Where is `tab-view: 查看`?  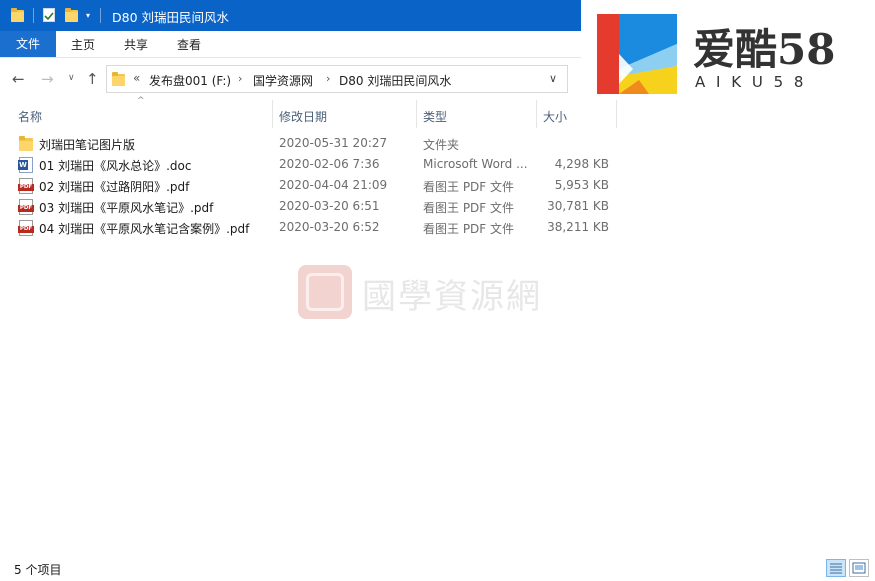
tab-view: 查看 is located at coordinates (189, 44).